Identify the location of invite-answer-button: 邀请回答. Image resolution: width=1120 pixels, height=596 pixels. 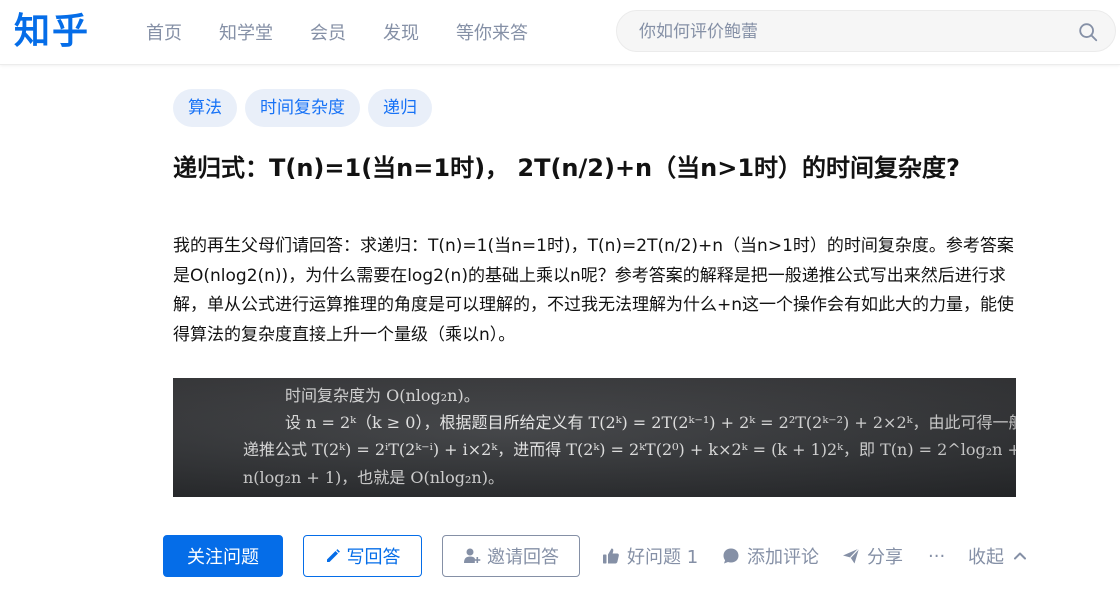
(511, 556).